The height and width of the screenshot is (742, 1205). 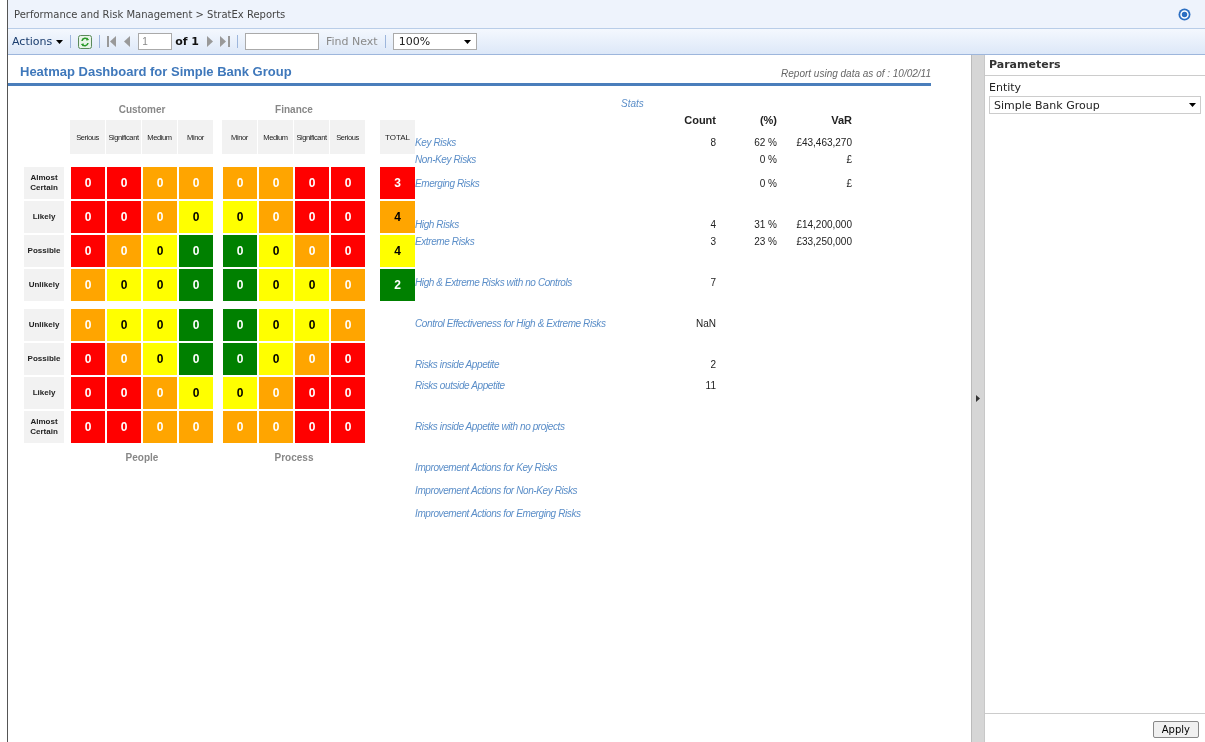 What do you see at coordinates (856, 73) in the screenshot?
I see `data-date-note: Report using data as of : 10/02/11` at bounding box center [856, 73].